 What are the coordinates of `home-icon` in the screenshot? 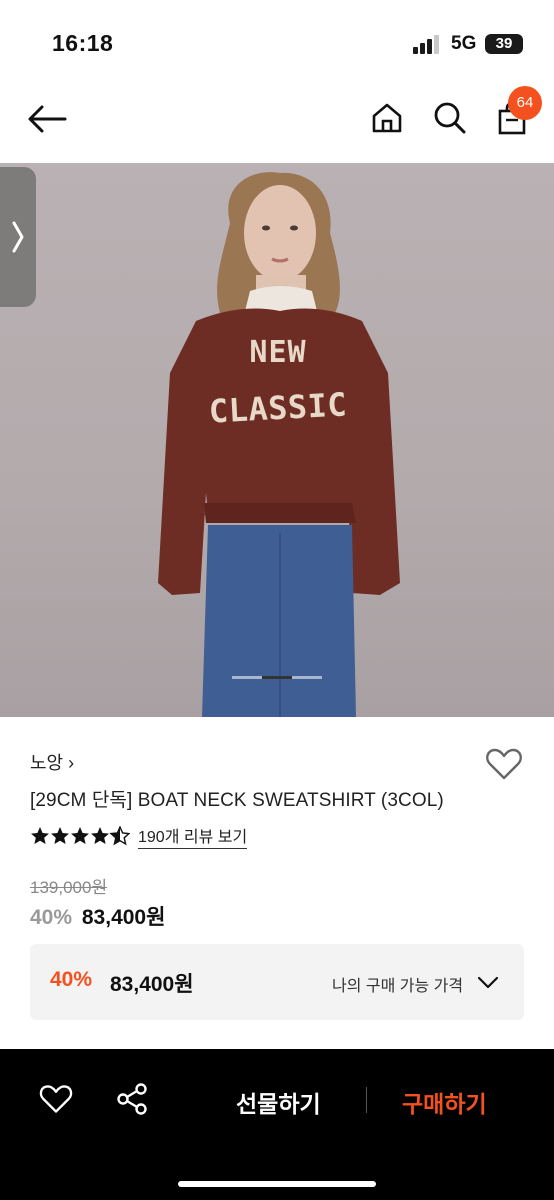 It's located at (387, 118).